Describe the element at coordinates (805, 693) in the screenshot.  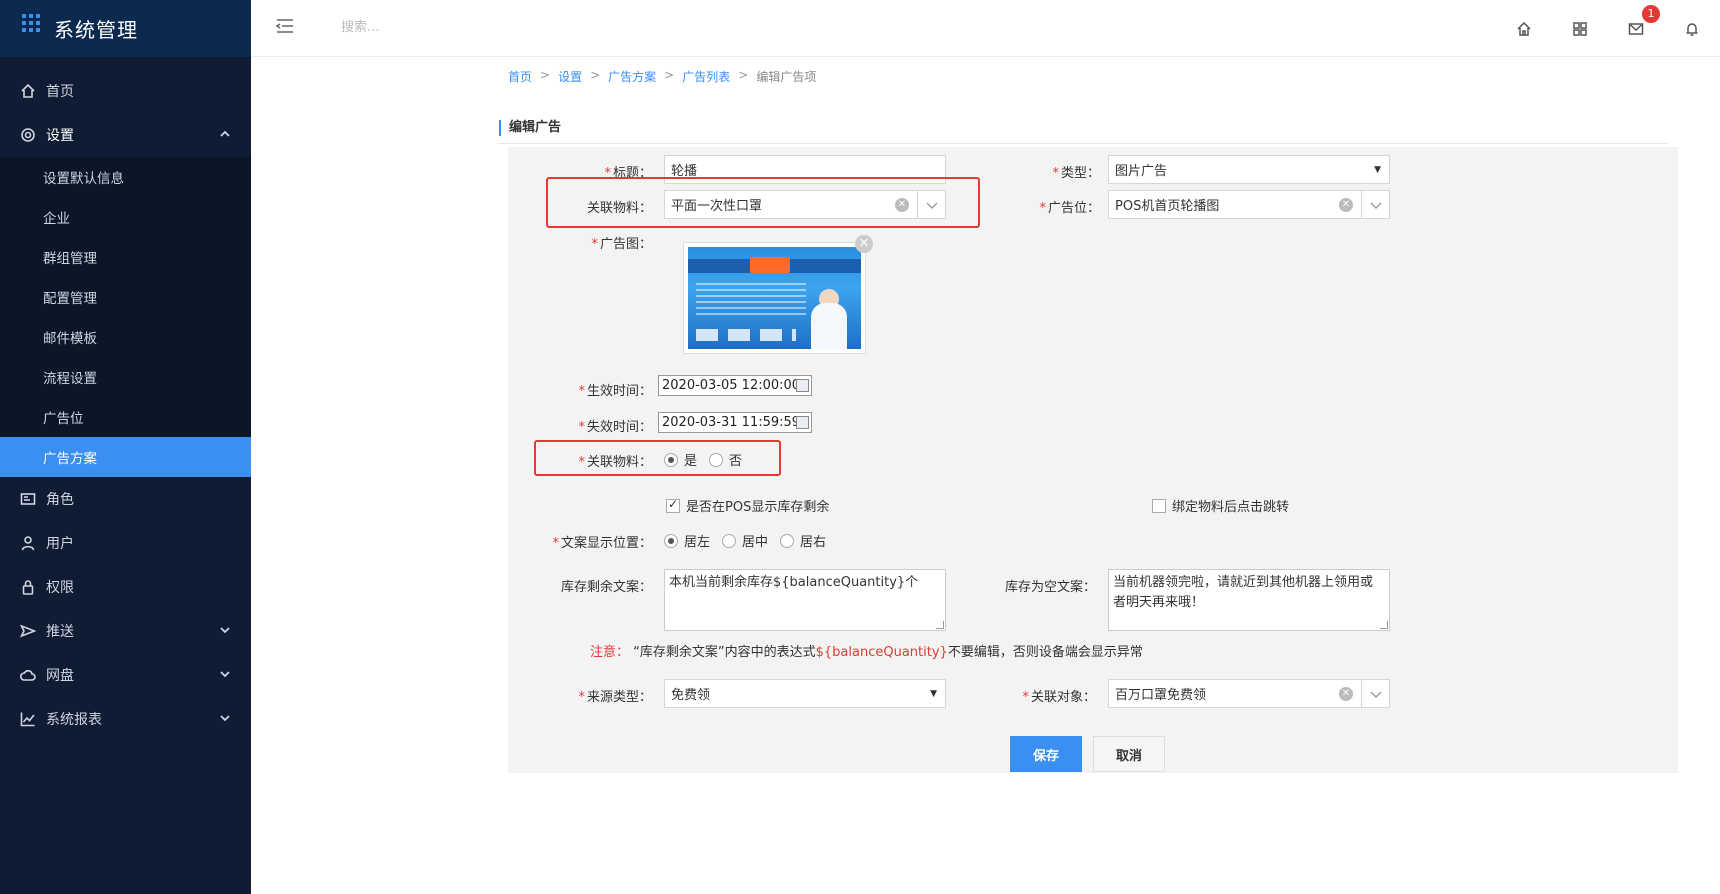
I see `source-type-select: 免费领 ▼` at that location.